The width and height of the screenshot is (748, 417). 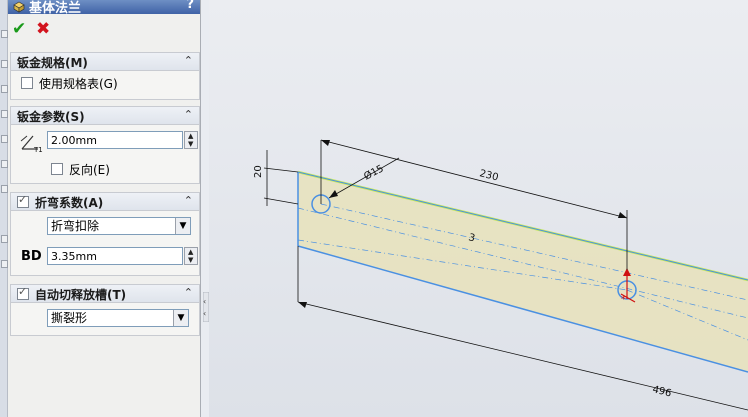 I want to click on reverse-label: 反向(E), so click(x=89, y=170).